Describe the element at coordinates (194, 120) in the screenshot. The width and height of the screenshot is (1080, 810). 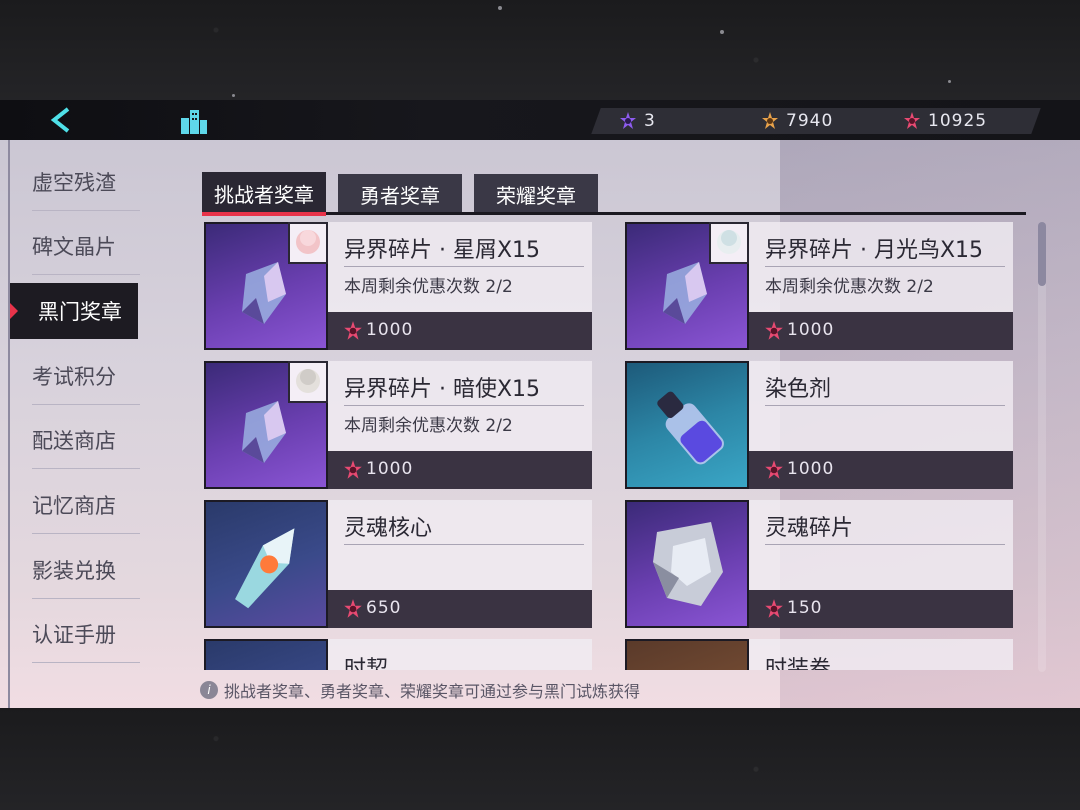
I see `city-home-icon` at that location.